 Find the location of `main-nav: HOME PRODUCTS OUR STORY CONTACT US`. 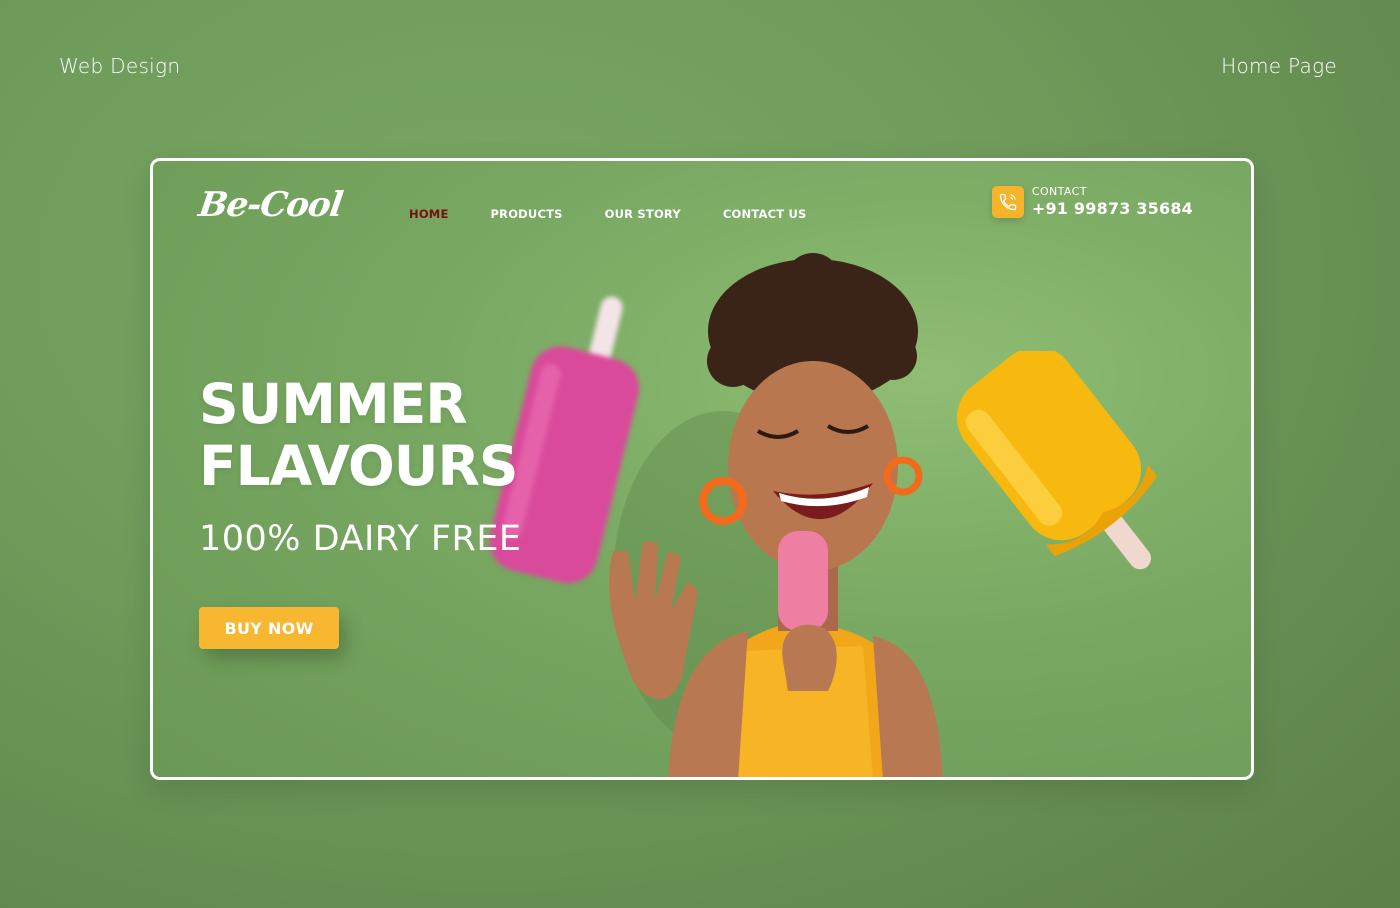

main-nav: HOME PRODUCTS OUR STORY CONTACT US is located at coordinates (607, 214).